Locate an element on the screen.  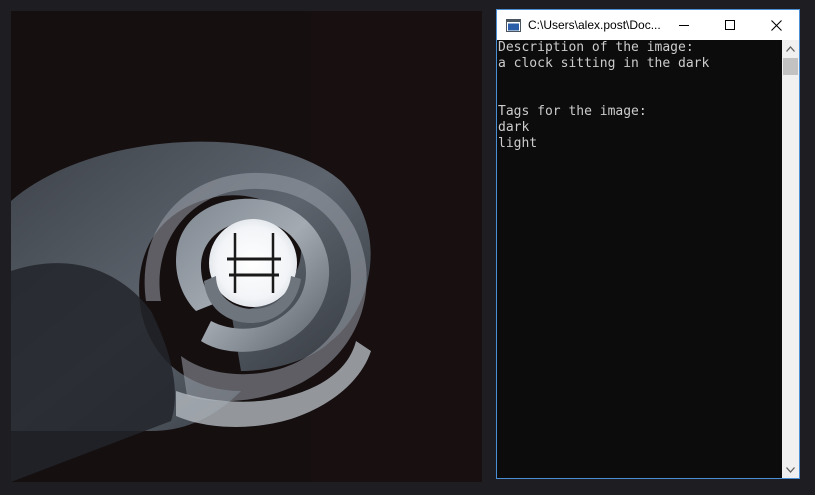
window-controls is located at coordinates (730, 25).